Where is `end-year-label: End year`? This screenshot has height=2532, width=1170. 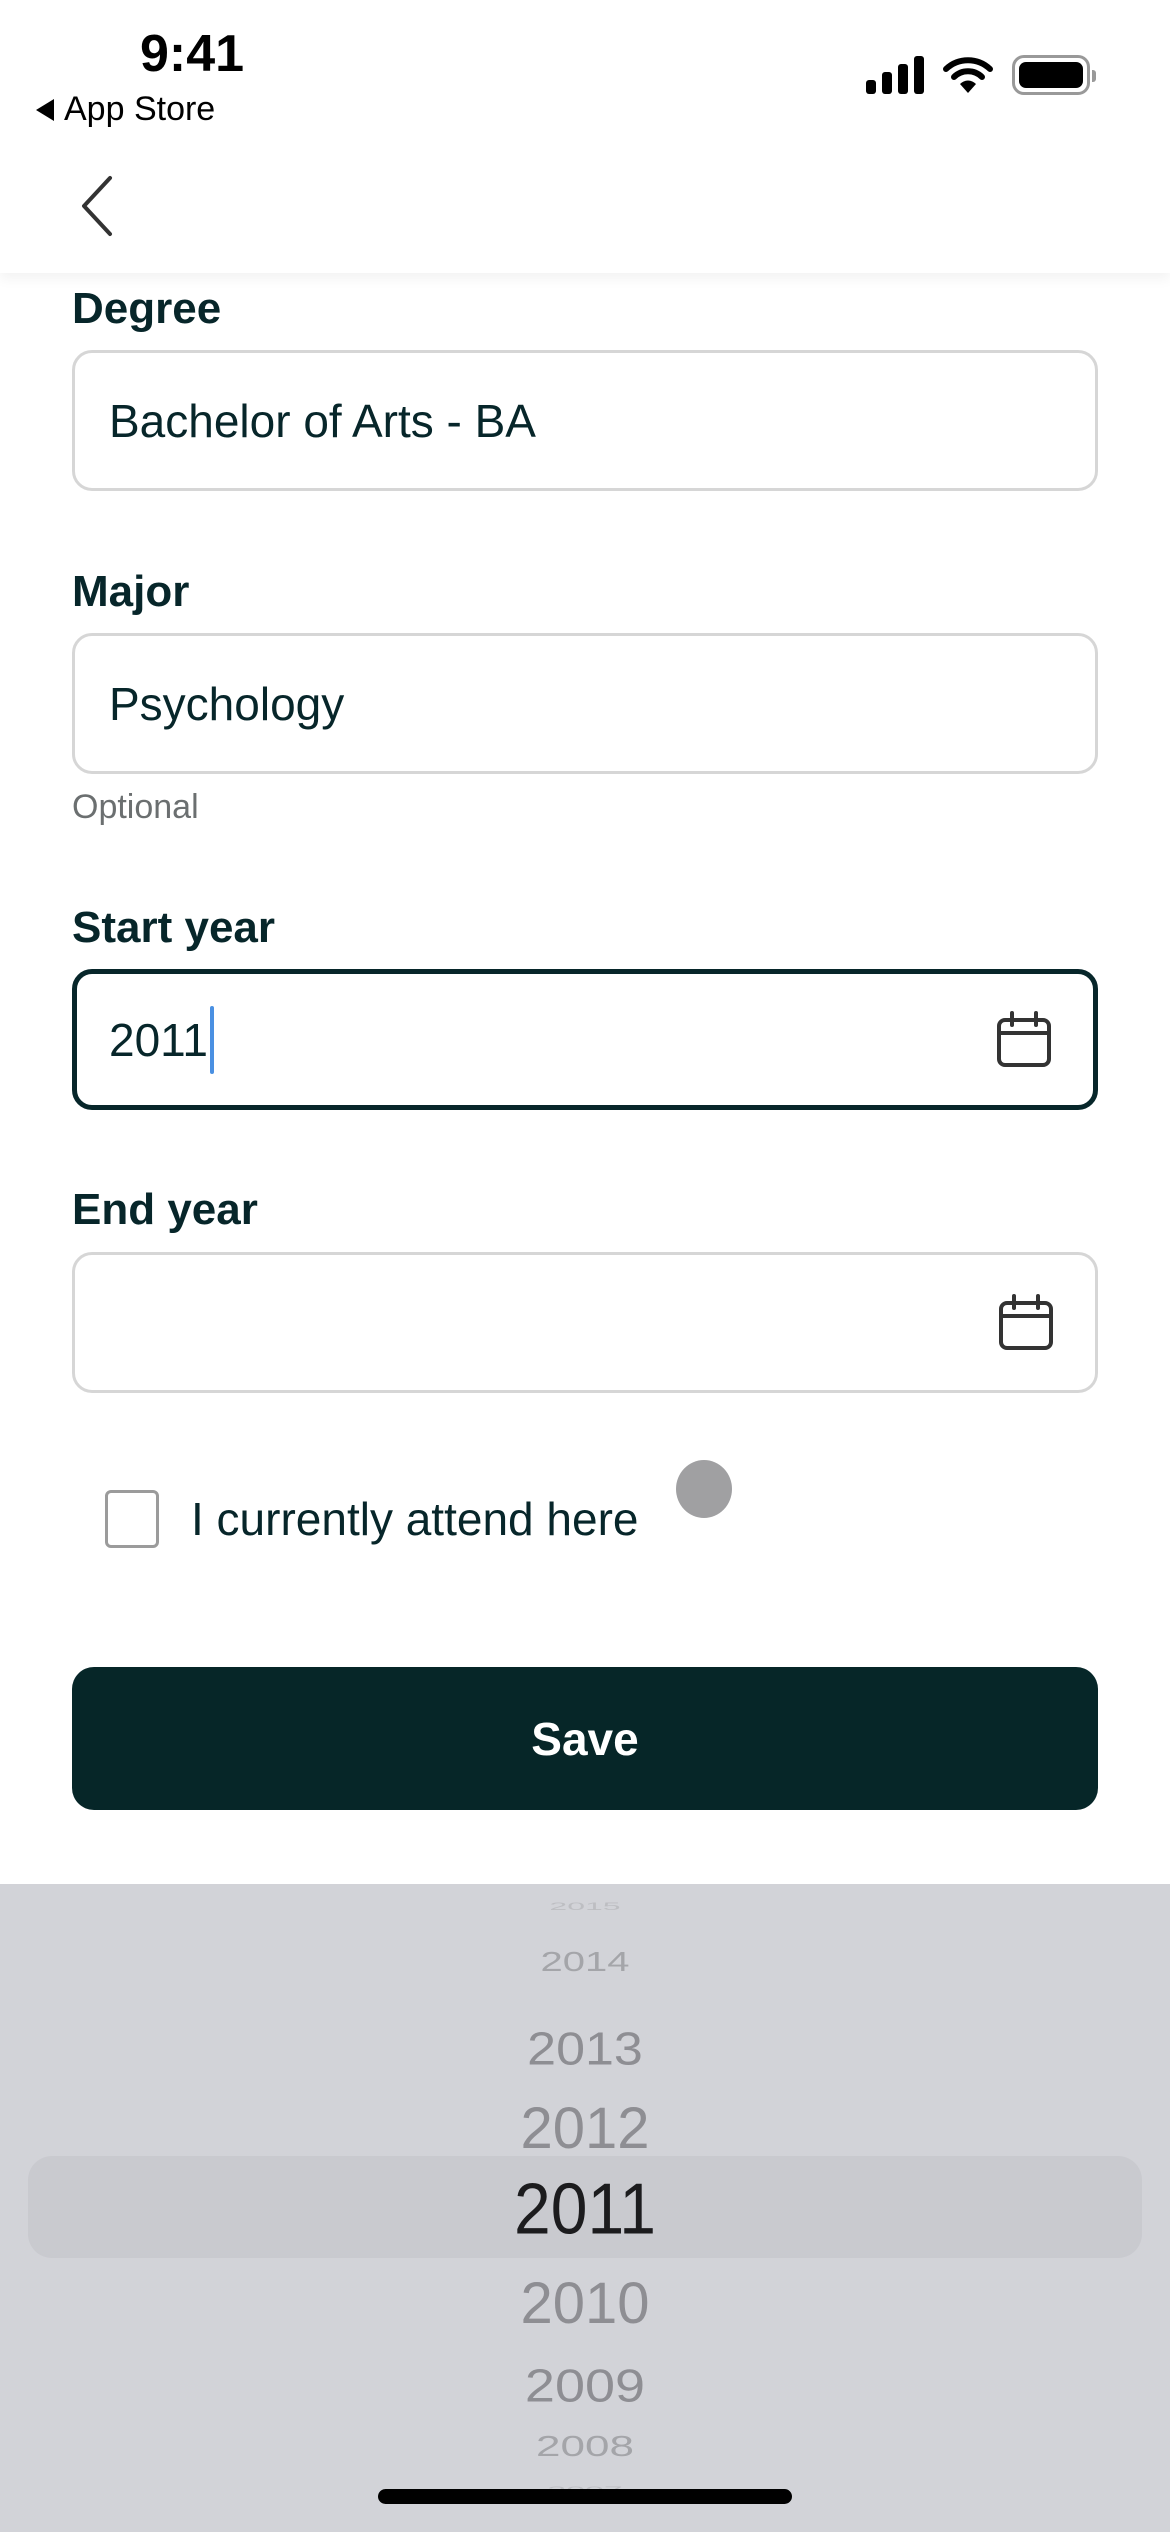
end-year-label: End year is located at coordinates (165, 1209).